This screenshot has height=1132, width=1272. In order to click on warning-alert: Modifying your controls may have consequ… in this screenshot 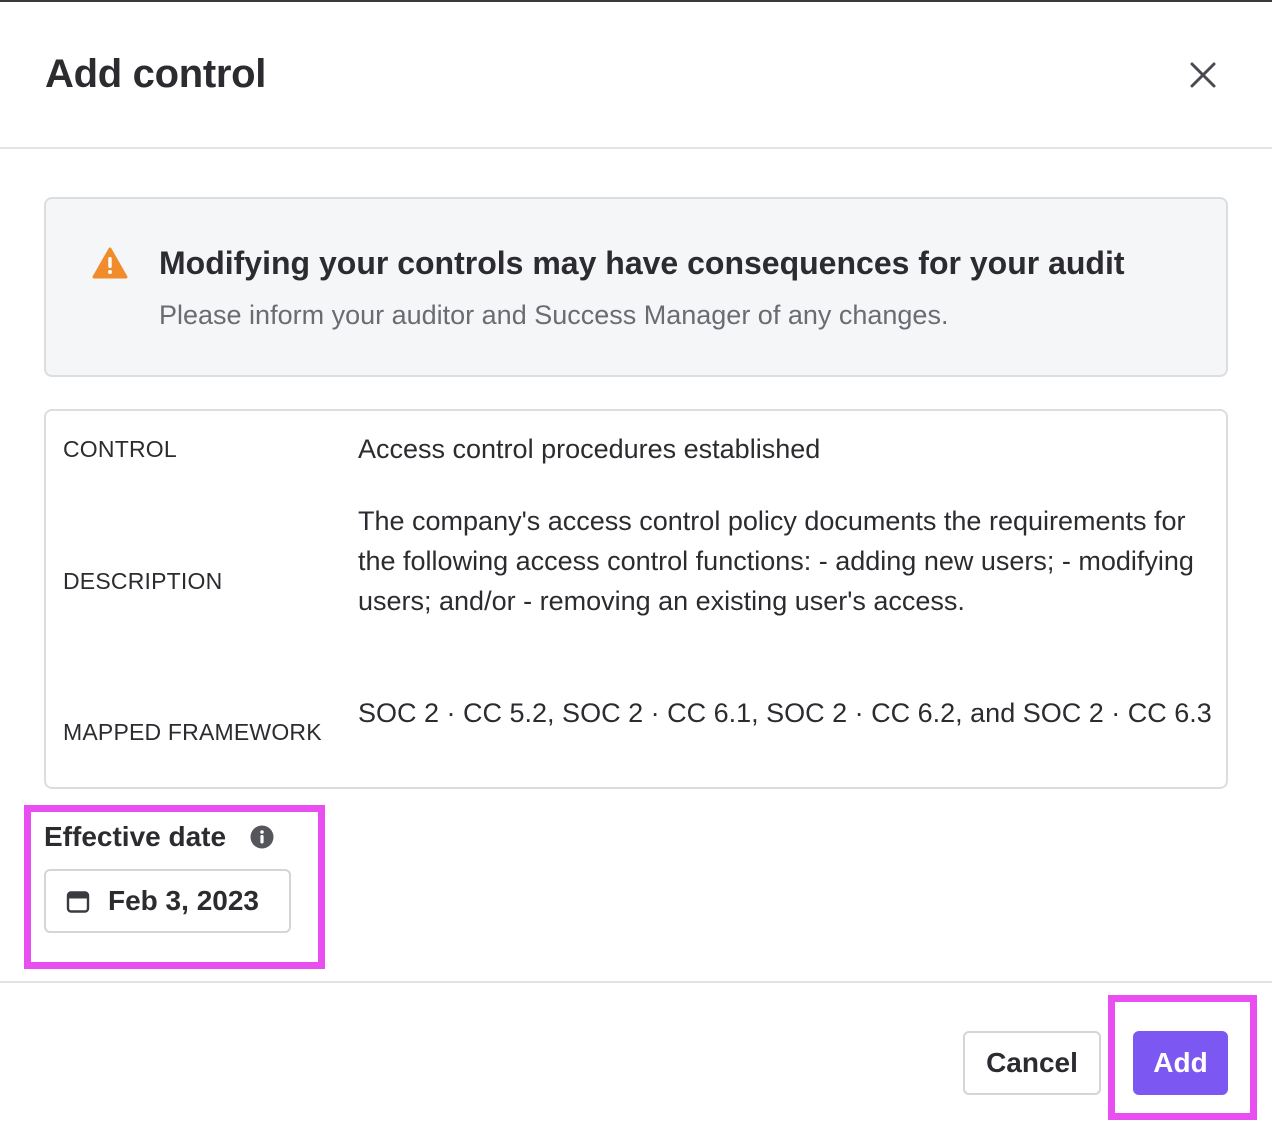, I will do `click(636, 287)`.